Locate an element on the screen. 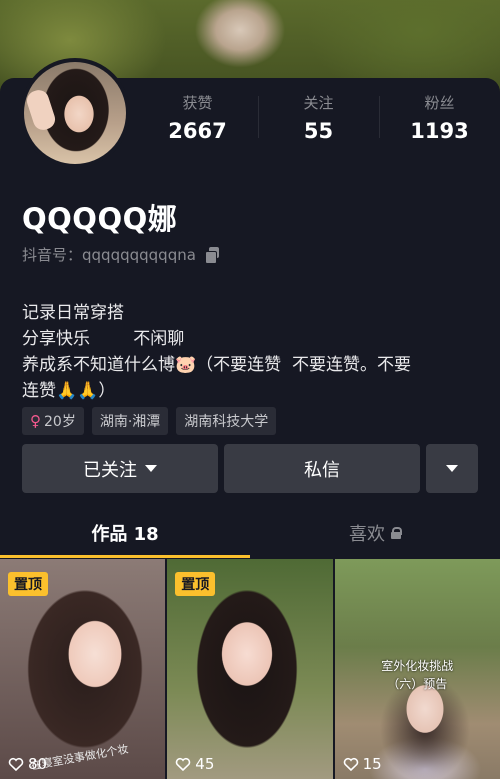 The width and height of the screenshot is (500, 779). avatar is located at coordinates (75, 113).